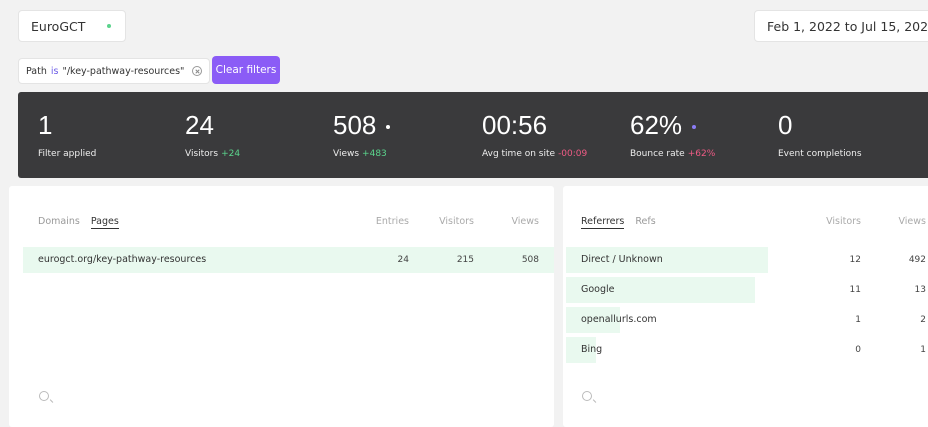  Describe the element at coordinates (123, 71) in the screenshot. I see `filter-value: "/key-pathway-resources"` at that location.